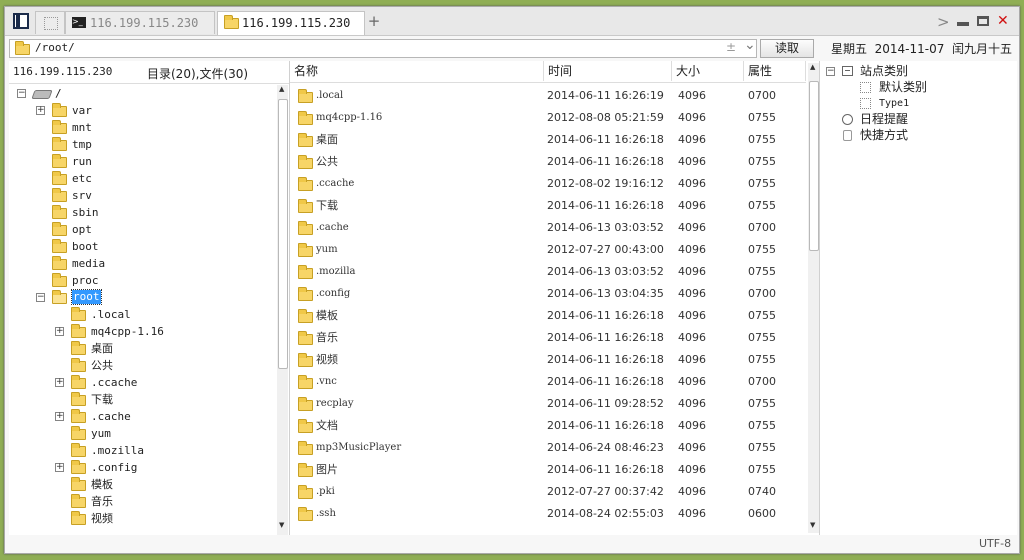 This screenshot has height=560, width=1024. Describe the element at coordinates (546, 294) in the screenshot. I see `file-row: .config 2014-06-13 03:04:35 4096 0700` at that location.